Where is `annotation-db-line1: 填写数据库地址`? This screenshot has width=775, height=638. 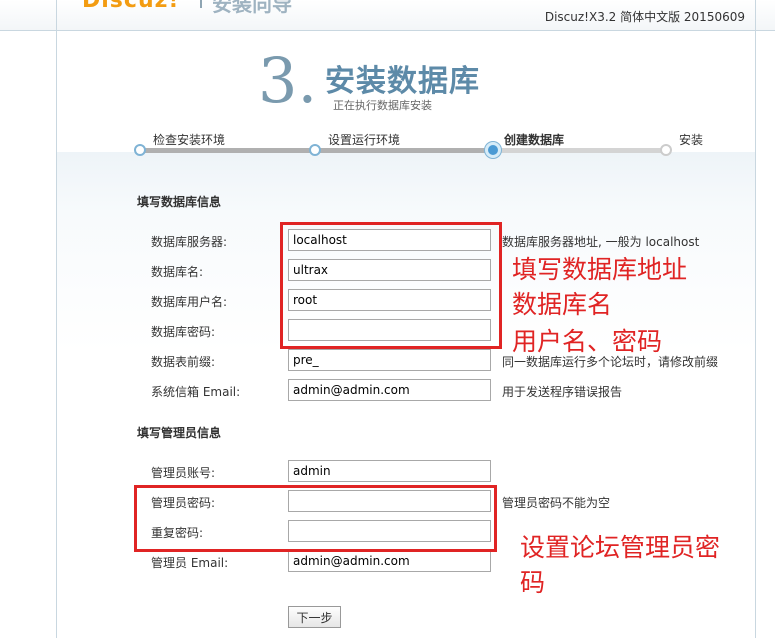
annotation-db-line1: 填写数据库地址 is located at coordinates (600, 269).